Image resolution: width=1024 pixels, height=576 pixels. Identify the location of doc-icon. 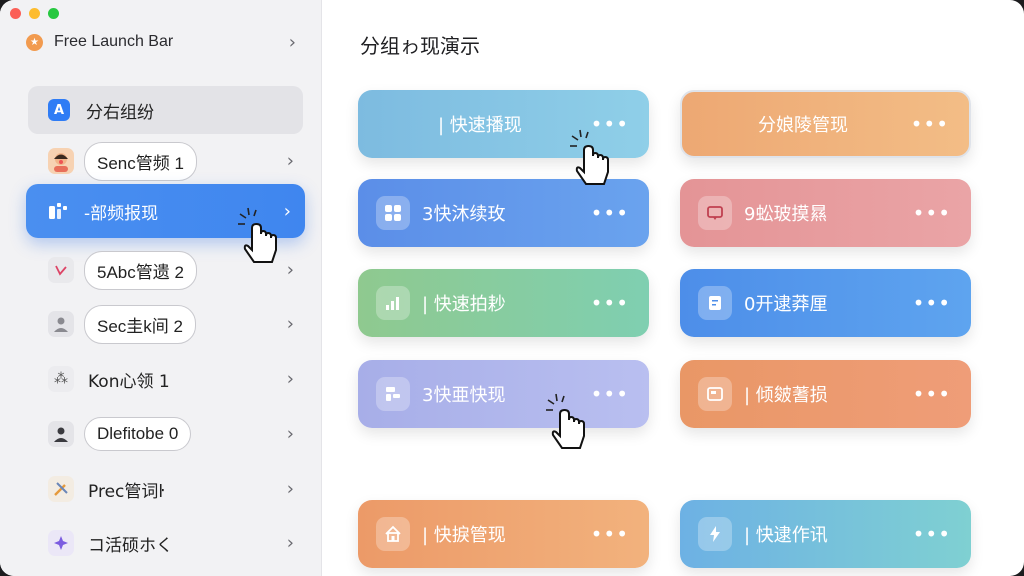
(715, 303).